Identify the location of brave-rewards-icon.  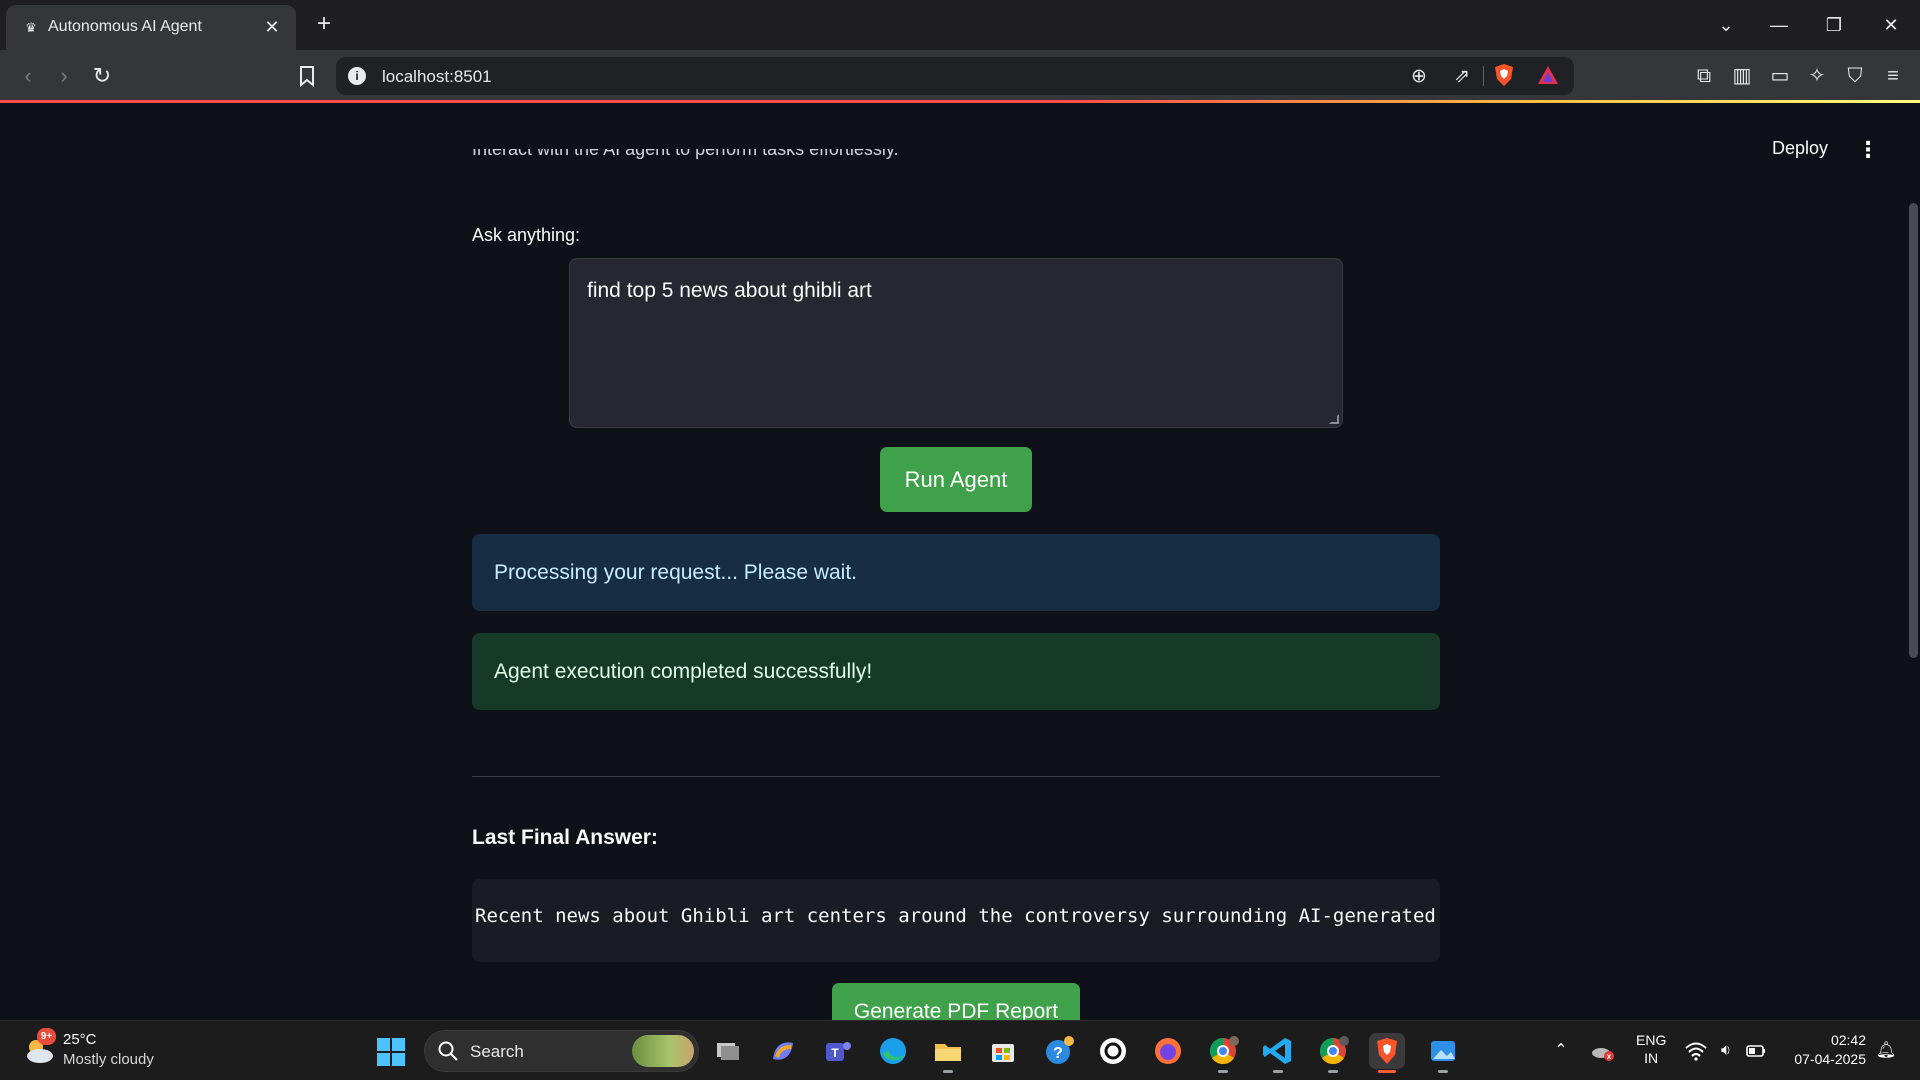
(1548, 75).